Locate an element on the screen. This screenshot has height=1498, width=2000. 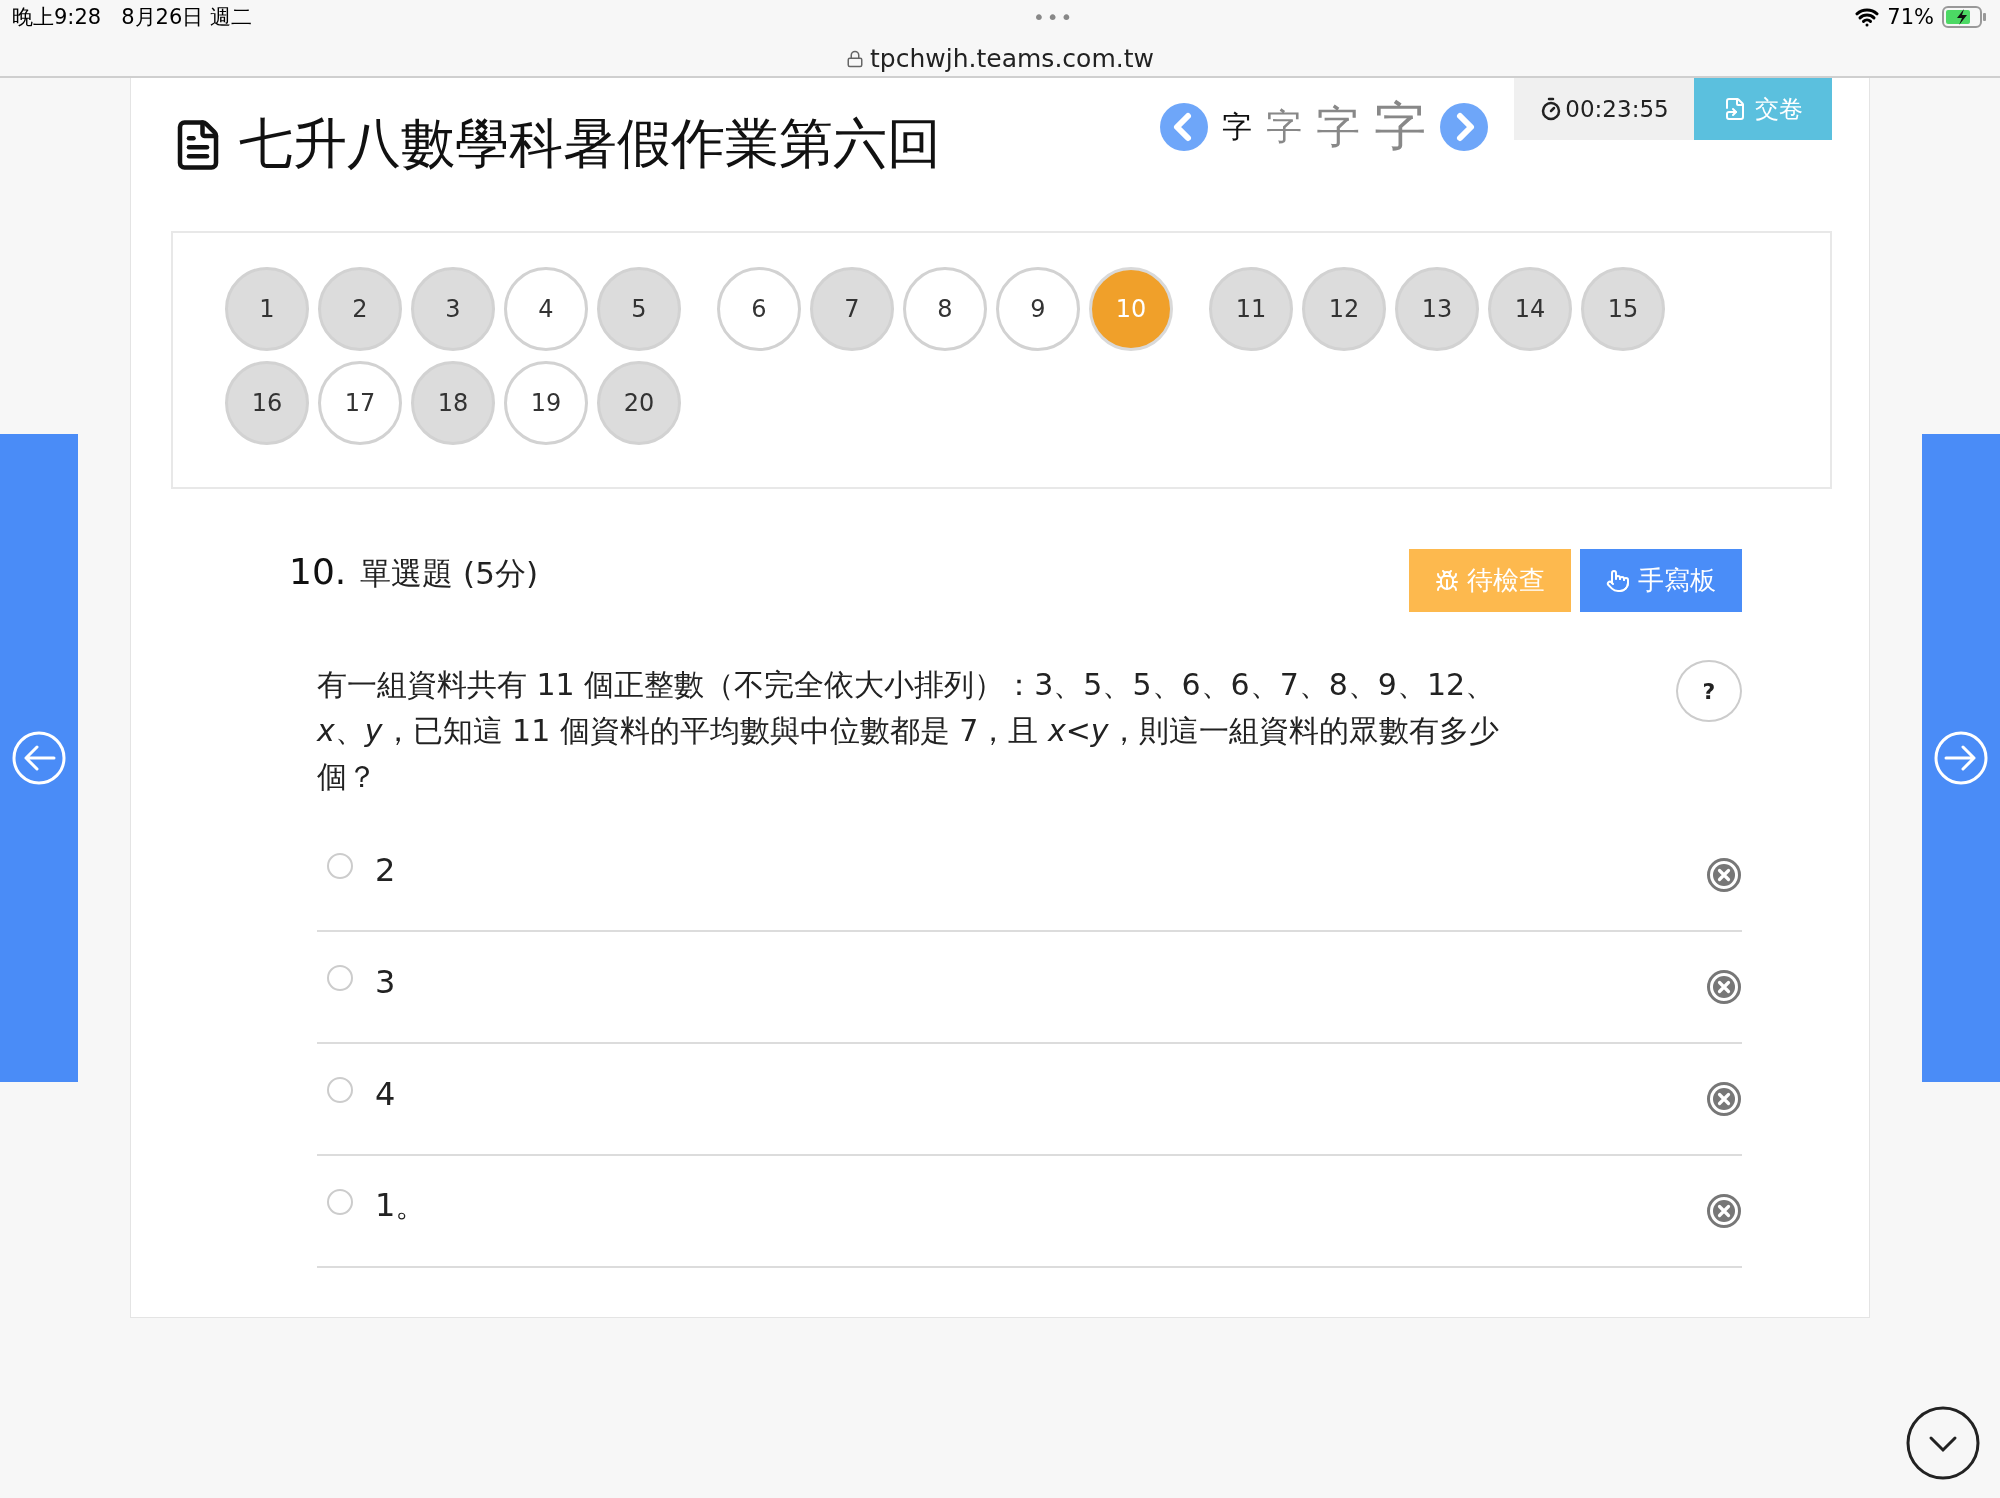
question-number-button: 8 is located at coordinates (945, 309).